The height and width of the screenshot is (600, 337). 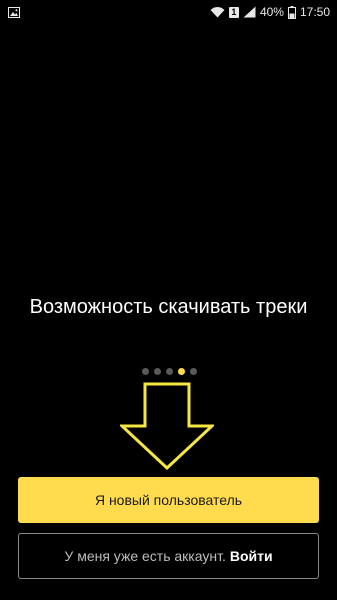 I want to click on status-right: 1 40% 17:50, so click(x=270, y=12).